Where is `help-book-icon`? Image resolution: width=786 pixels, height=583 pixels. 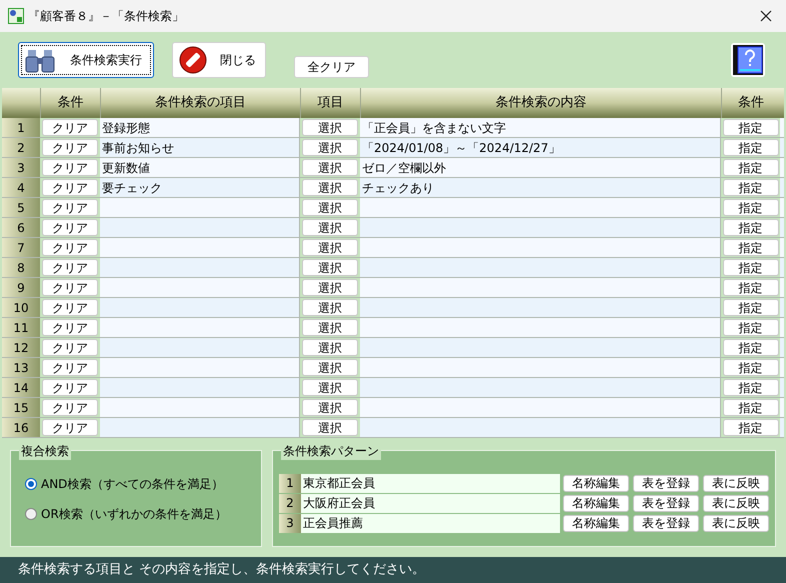 help-book-icon is located at coordinates (748, 60).